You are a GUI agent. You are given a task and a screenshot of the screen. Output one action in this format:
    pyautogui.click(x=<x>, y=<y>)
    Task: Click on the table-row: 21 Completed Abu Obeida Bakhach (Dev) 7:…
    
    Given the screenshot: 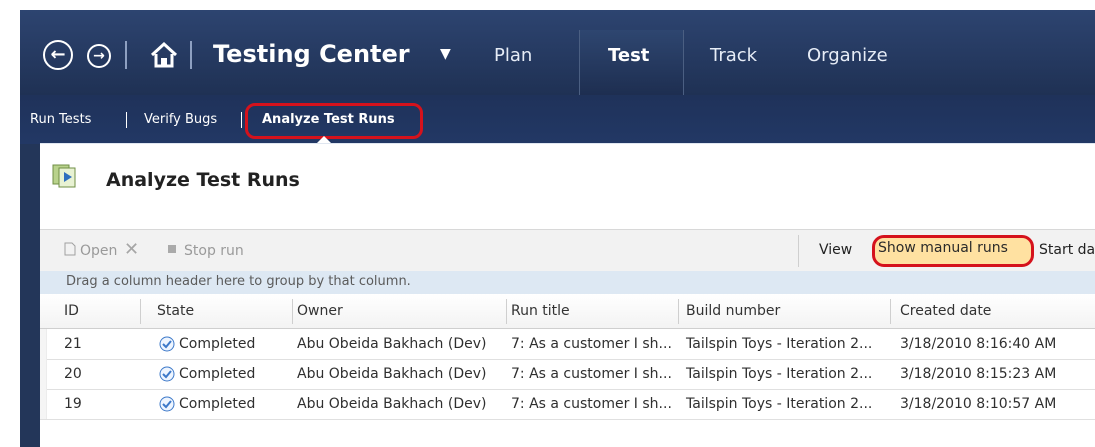 What is the action you would take?
    pyautogui.click(x=567, y=344)
    